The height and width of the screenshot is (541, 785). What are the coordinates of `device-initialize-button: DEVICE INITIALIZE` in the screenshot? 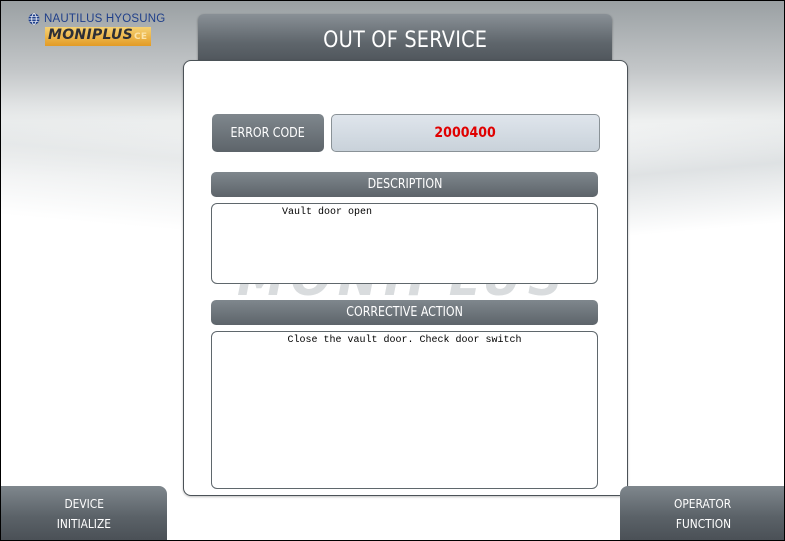 It's located at (84, 513).